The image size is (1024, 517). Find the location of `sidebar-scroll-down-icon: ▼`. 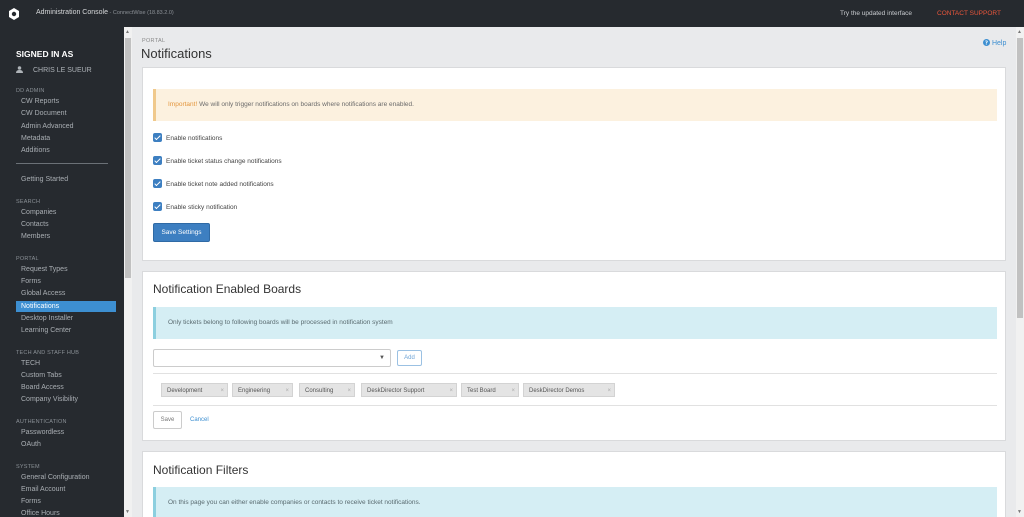

sidebar-scroll-down-icon: ▼ is located at coordinates (127, 512).